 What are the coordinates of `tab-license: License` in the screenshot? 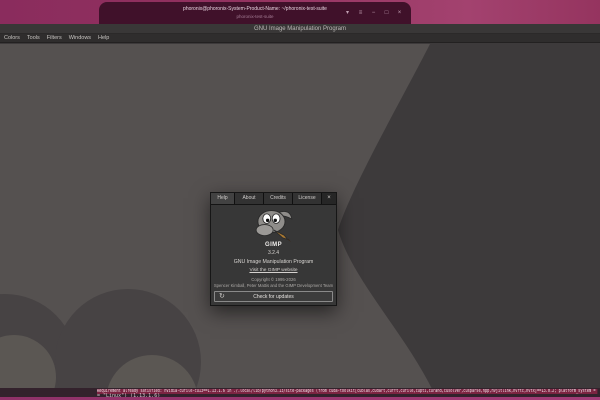 It's located at (307, 198).